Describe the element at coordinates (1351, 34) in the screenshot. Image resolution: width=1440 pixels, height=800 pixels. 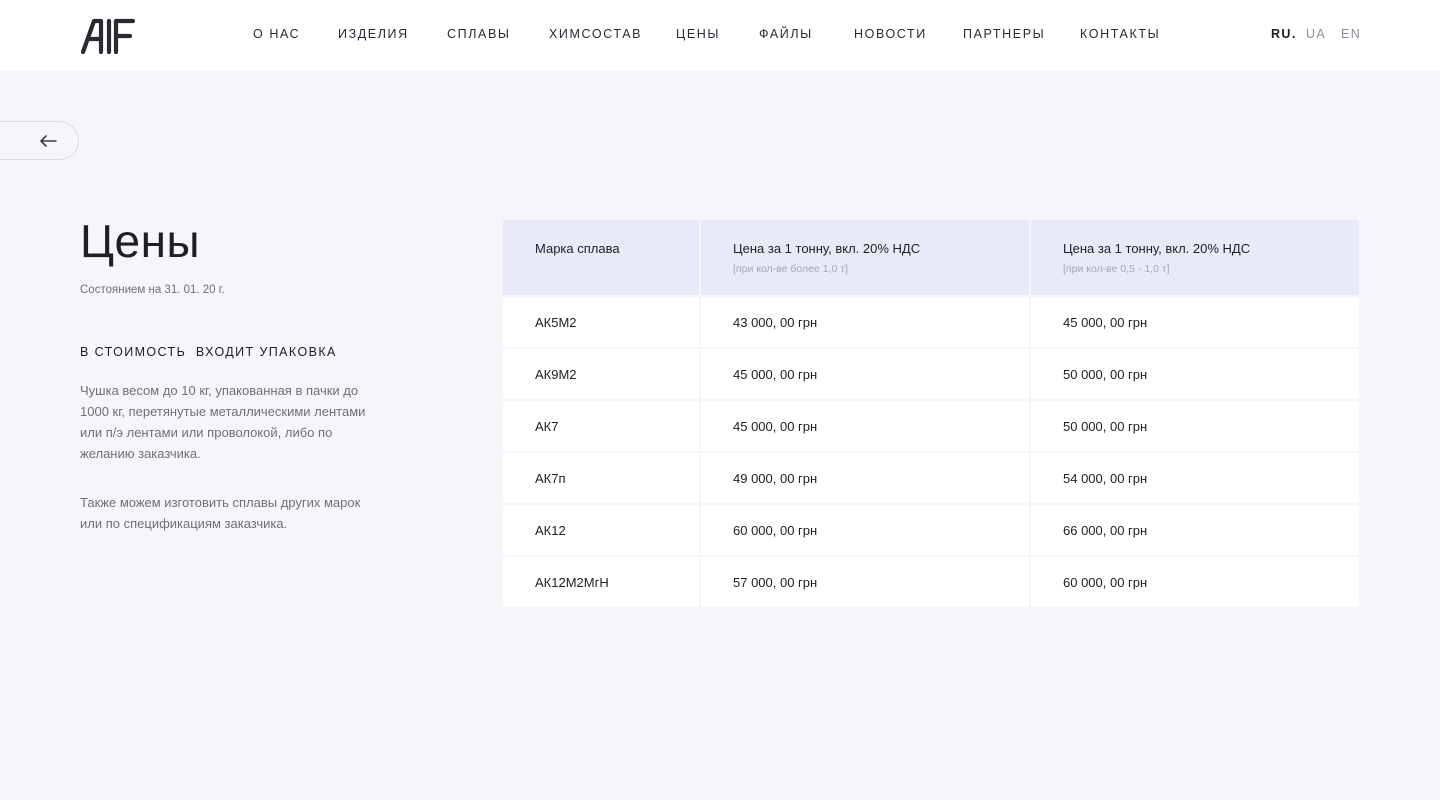
I see `lang-en: EN` at that location.